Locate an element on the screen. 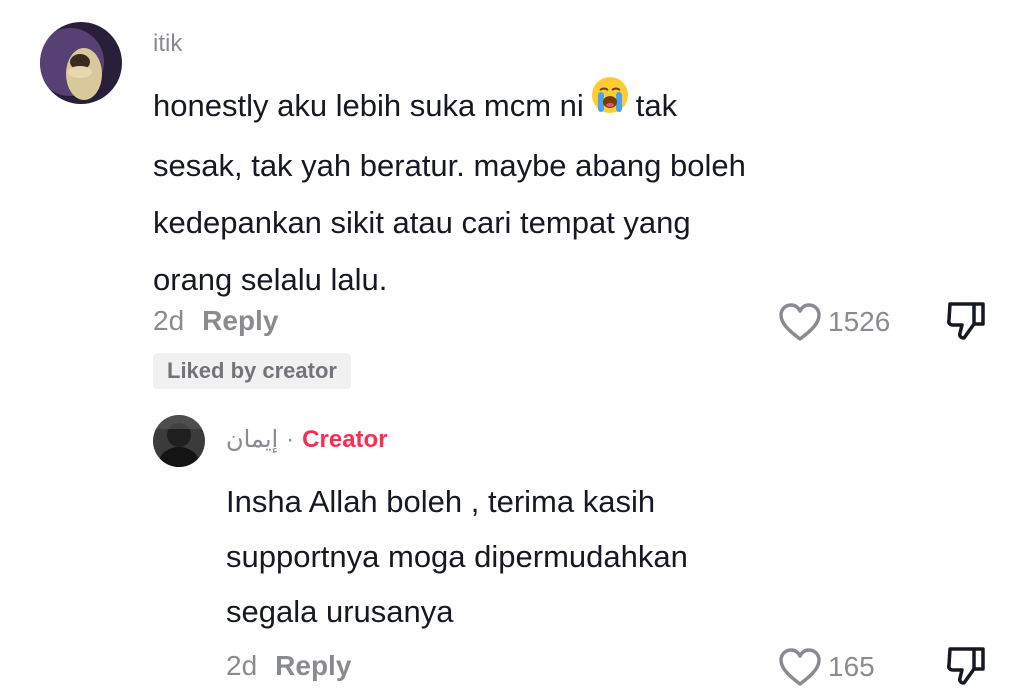  comment-line-4: orang selalu lalu. is located at coordinates (270, 279).